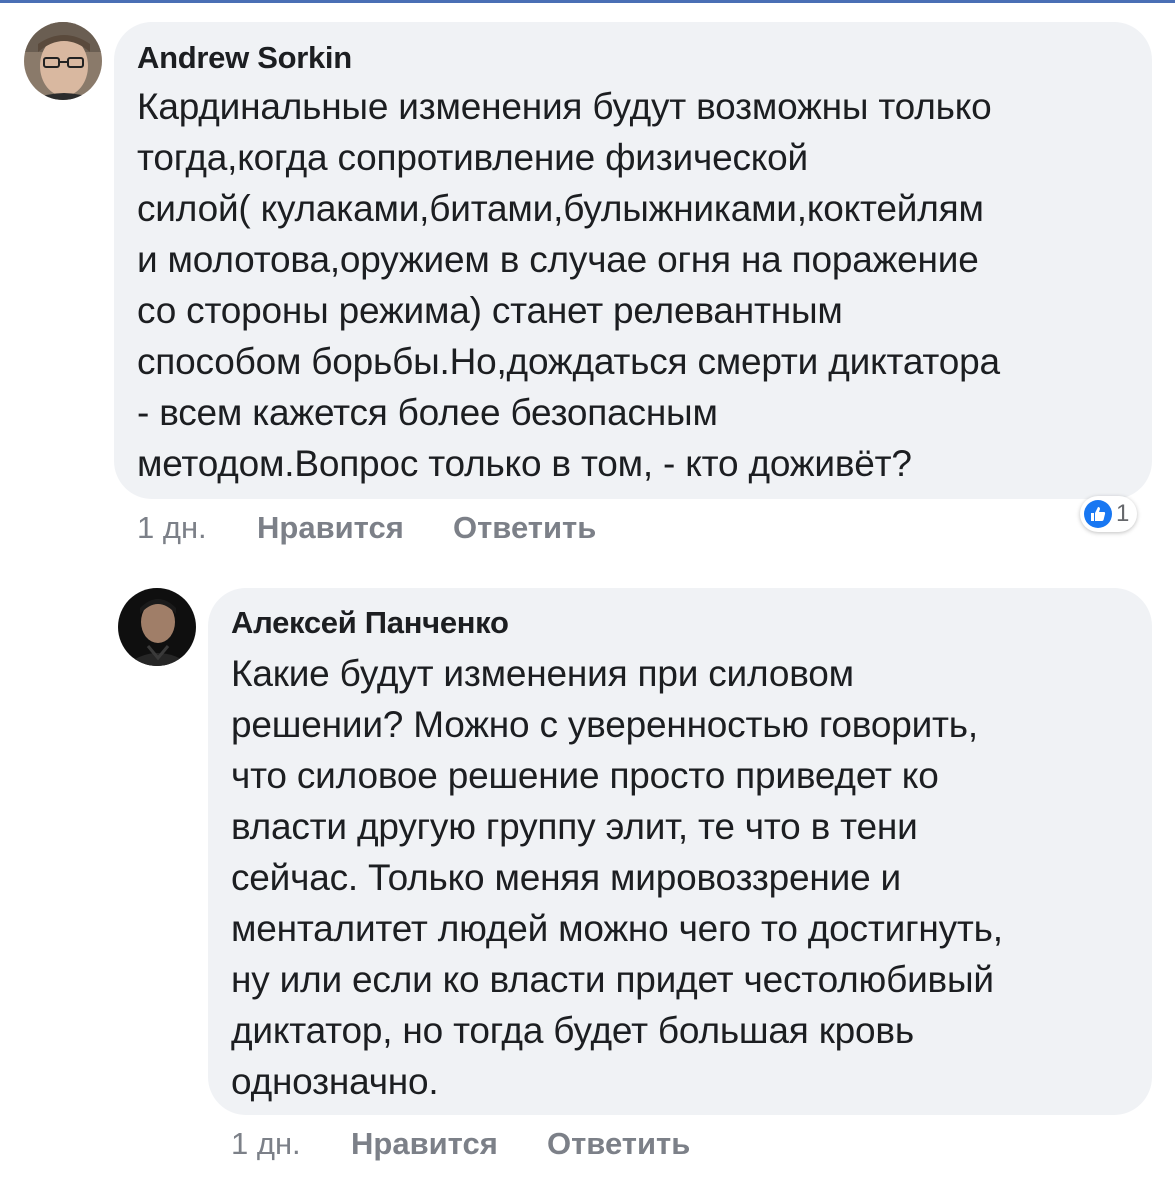 The width and height of the screenshot is (1175, 1200). I want to click on comment-text-line: однозначно., so click(335, 1081).